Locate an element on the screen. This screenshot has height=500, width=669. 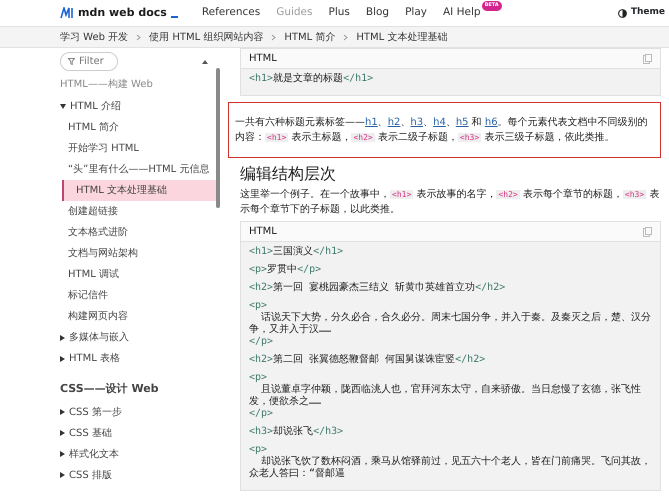
sidebar-section-title: HTML——构建 Web is located at coordinates (107, 85).